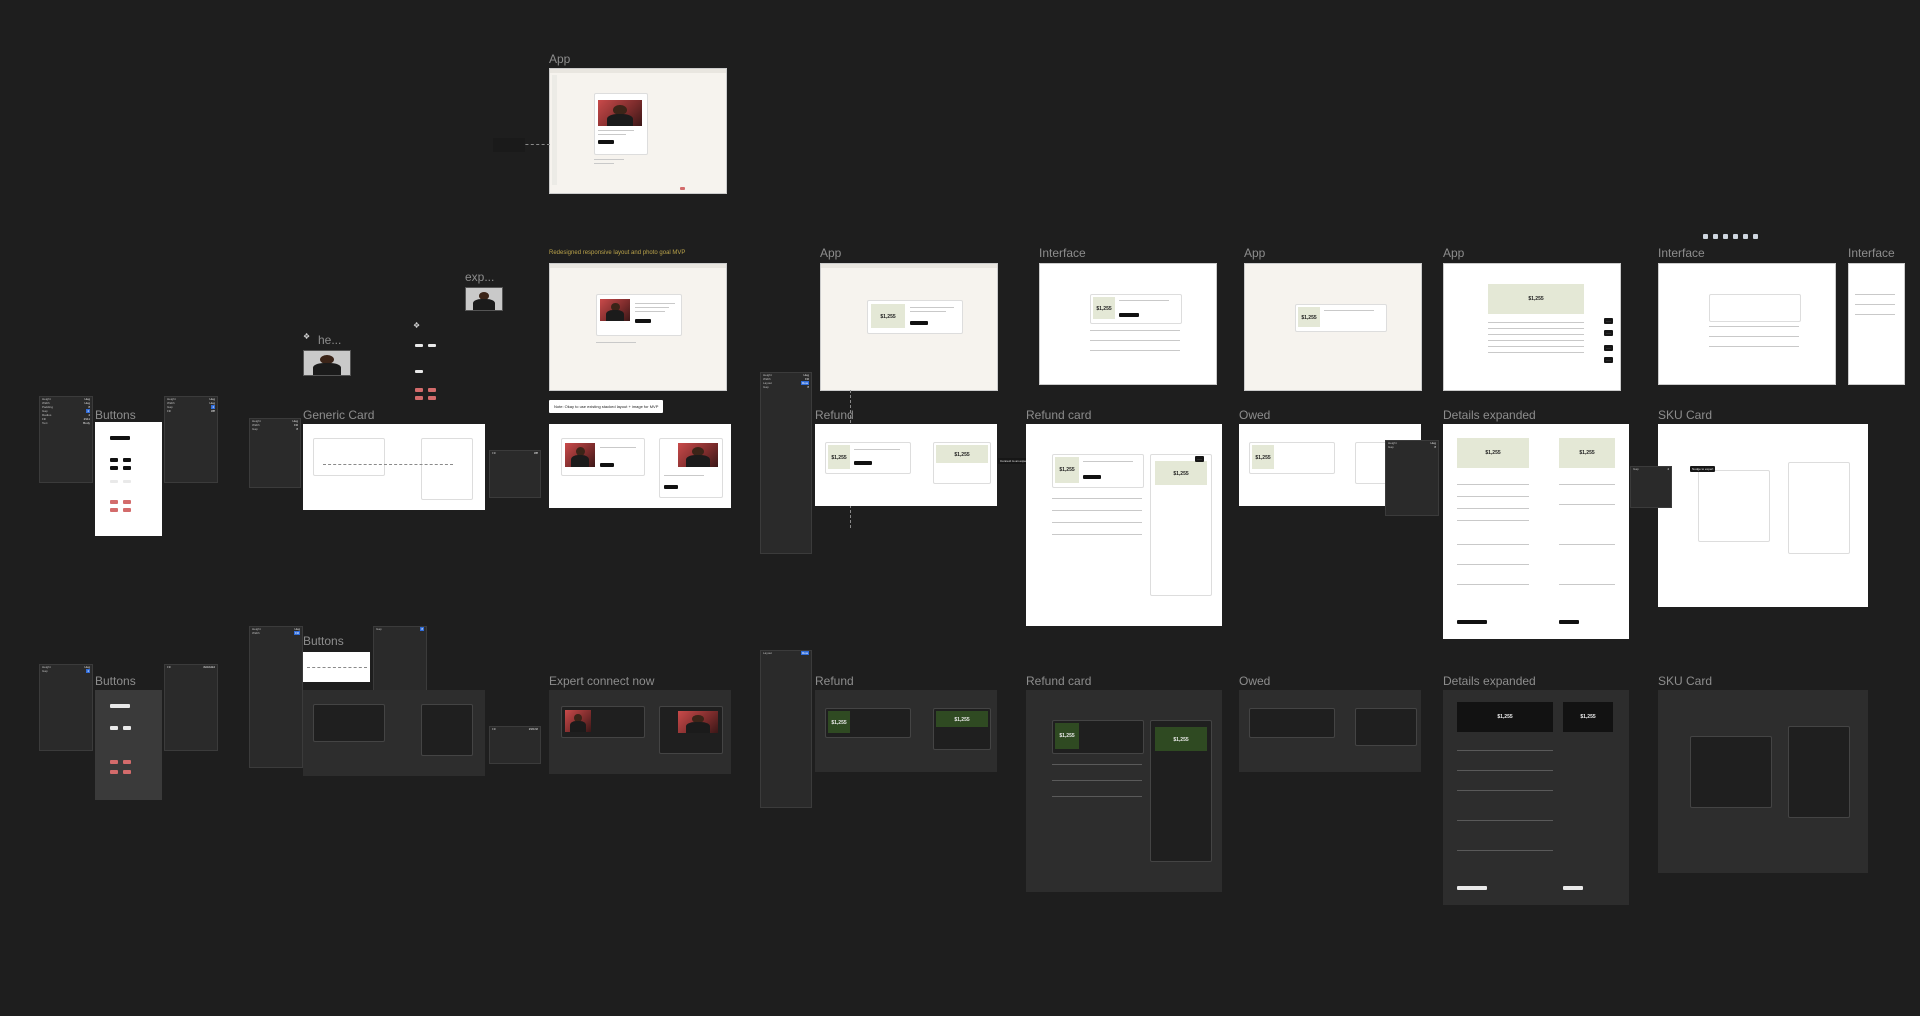  I want to click on frame-label-sku-2: SKU Card, so click(1685, 681).